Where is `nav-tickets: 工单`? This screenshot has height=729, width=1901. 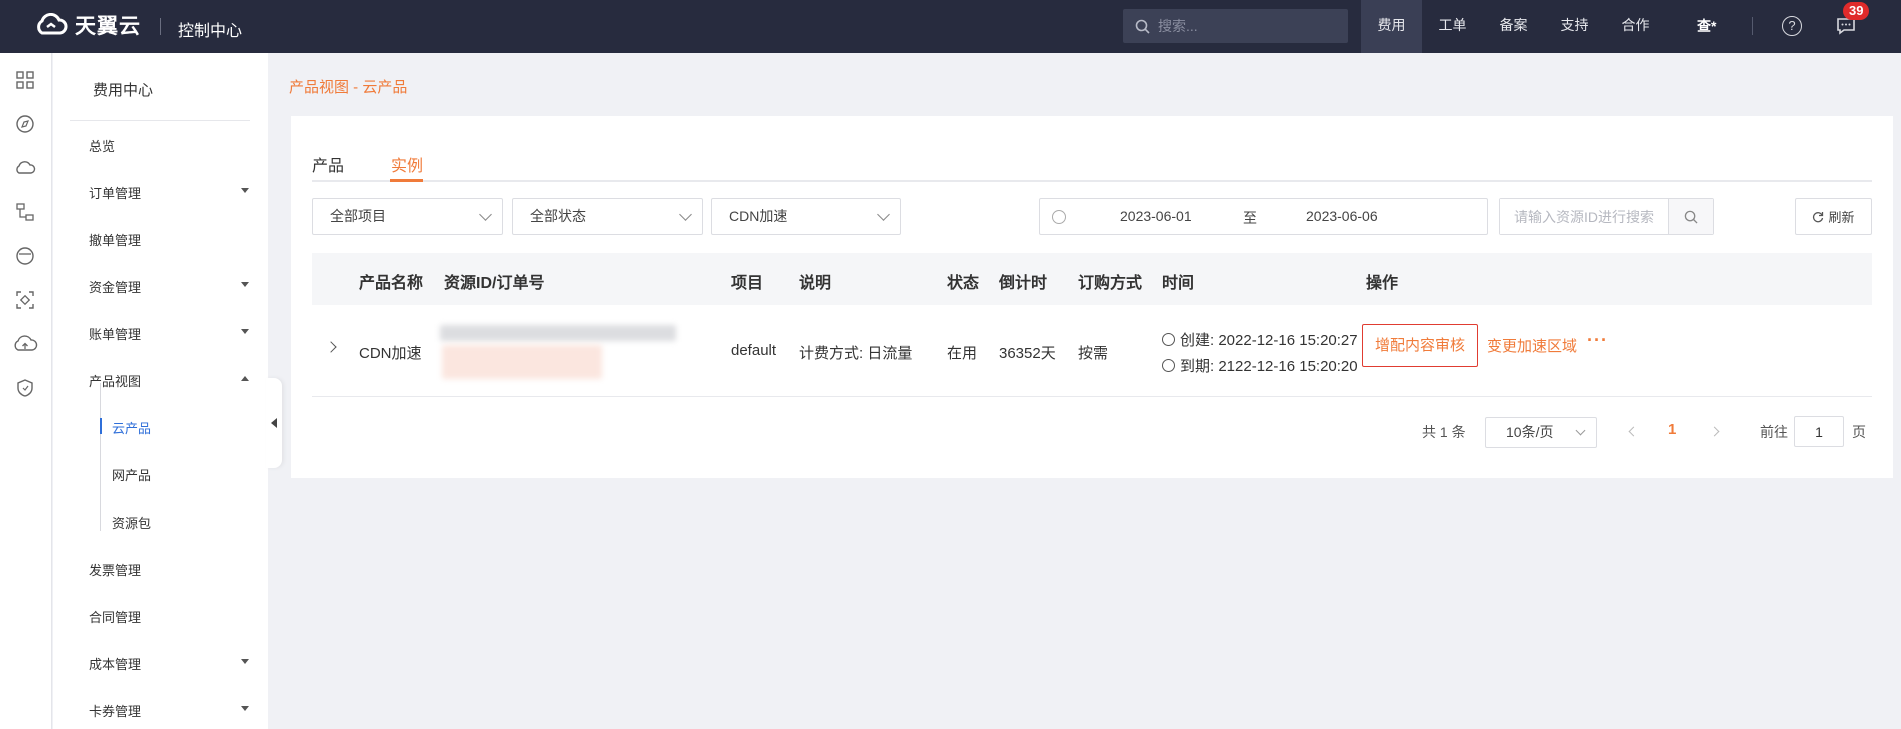 nav-tickets: 工单 is located at coordinates (1452, 26).